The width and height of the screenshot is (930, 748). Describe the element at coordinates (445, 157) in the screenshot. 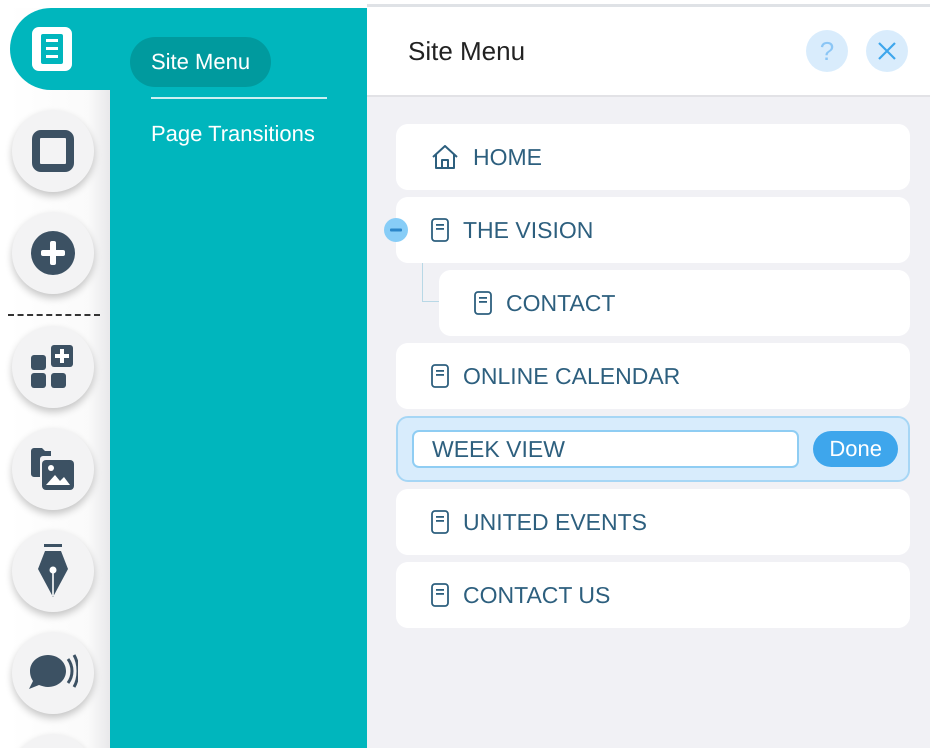

I see `home-icon` at that location.